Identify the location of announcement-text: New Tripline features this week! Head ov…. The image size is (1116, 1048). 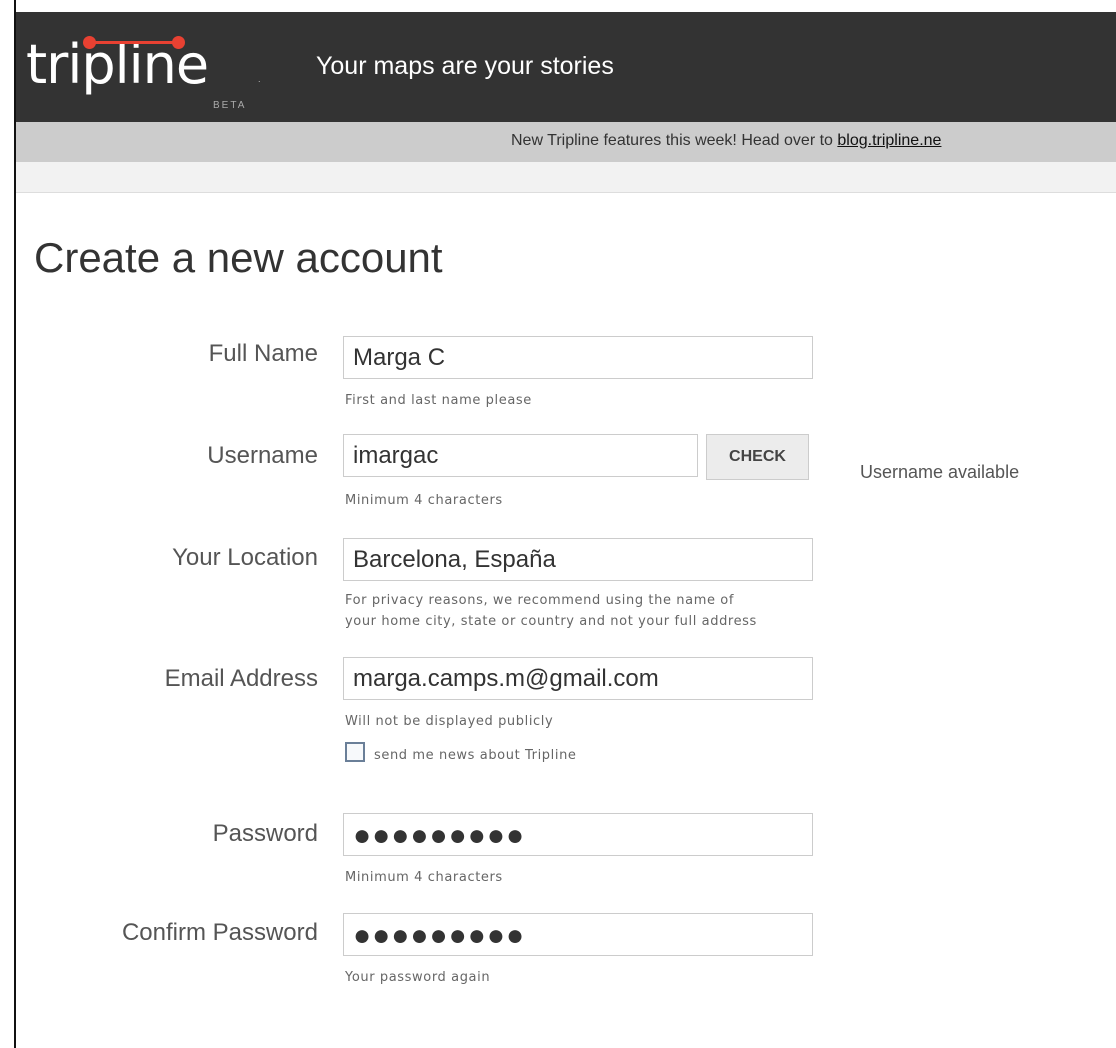
(674, 140).